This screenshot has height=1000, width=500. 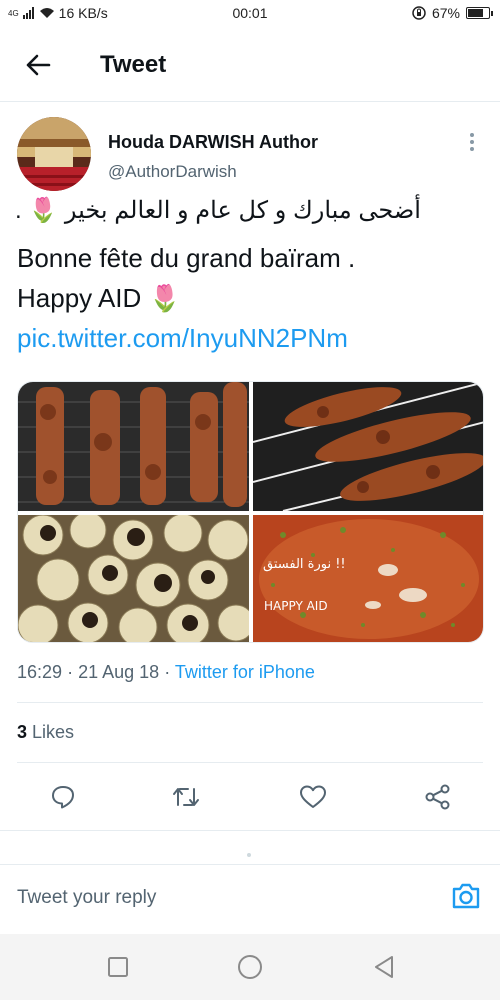 I want to click on more-button, so click(x=472, y=142).